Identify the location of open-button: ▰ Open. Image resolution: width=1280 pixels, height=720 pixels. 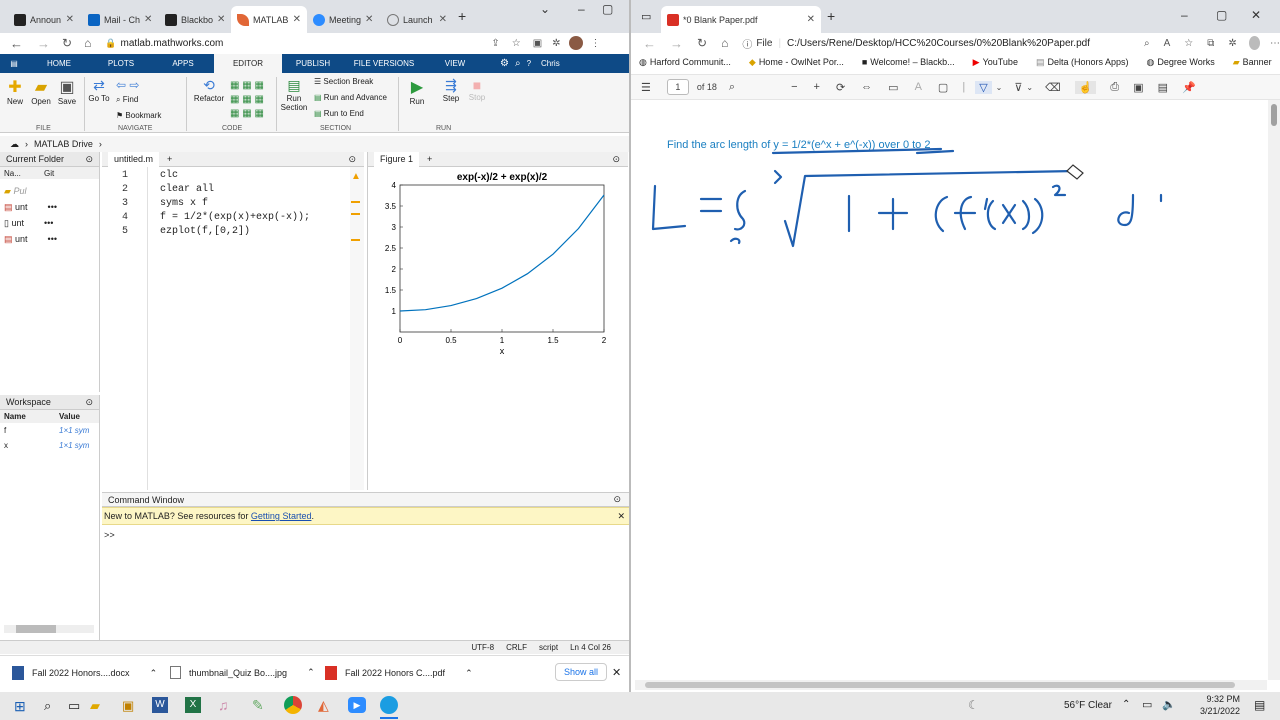
(41, 91).